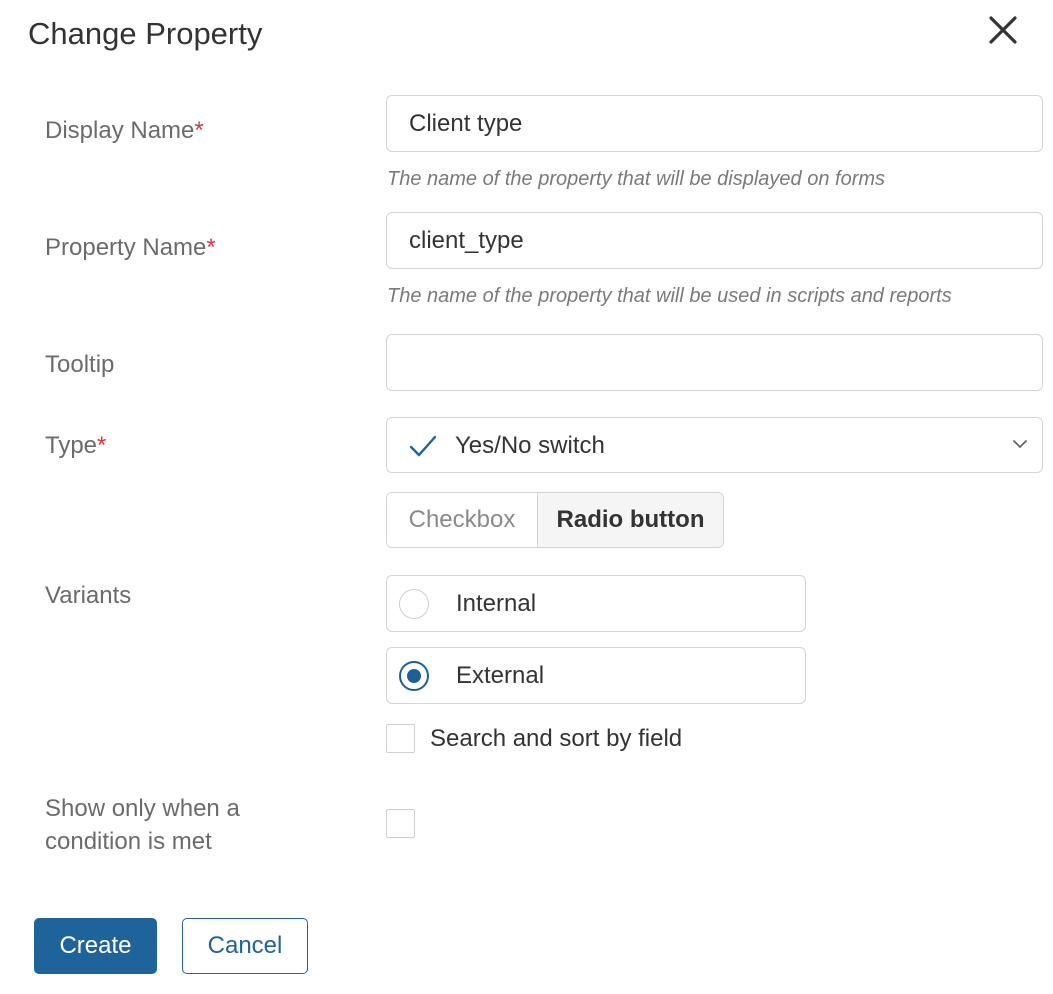 The width and height of the screenshot is (1053, 994). Describe the element at coordinates (145, 33) in the screenshot. I see `dialog-title: Change Property` at that location.